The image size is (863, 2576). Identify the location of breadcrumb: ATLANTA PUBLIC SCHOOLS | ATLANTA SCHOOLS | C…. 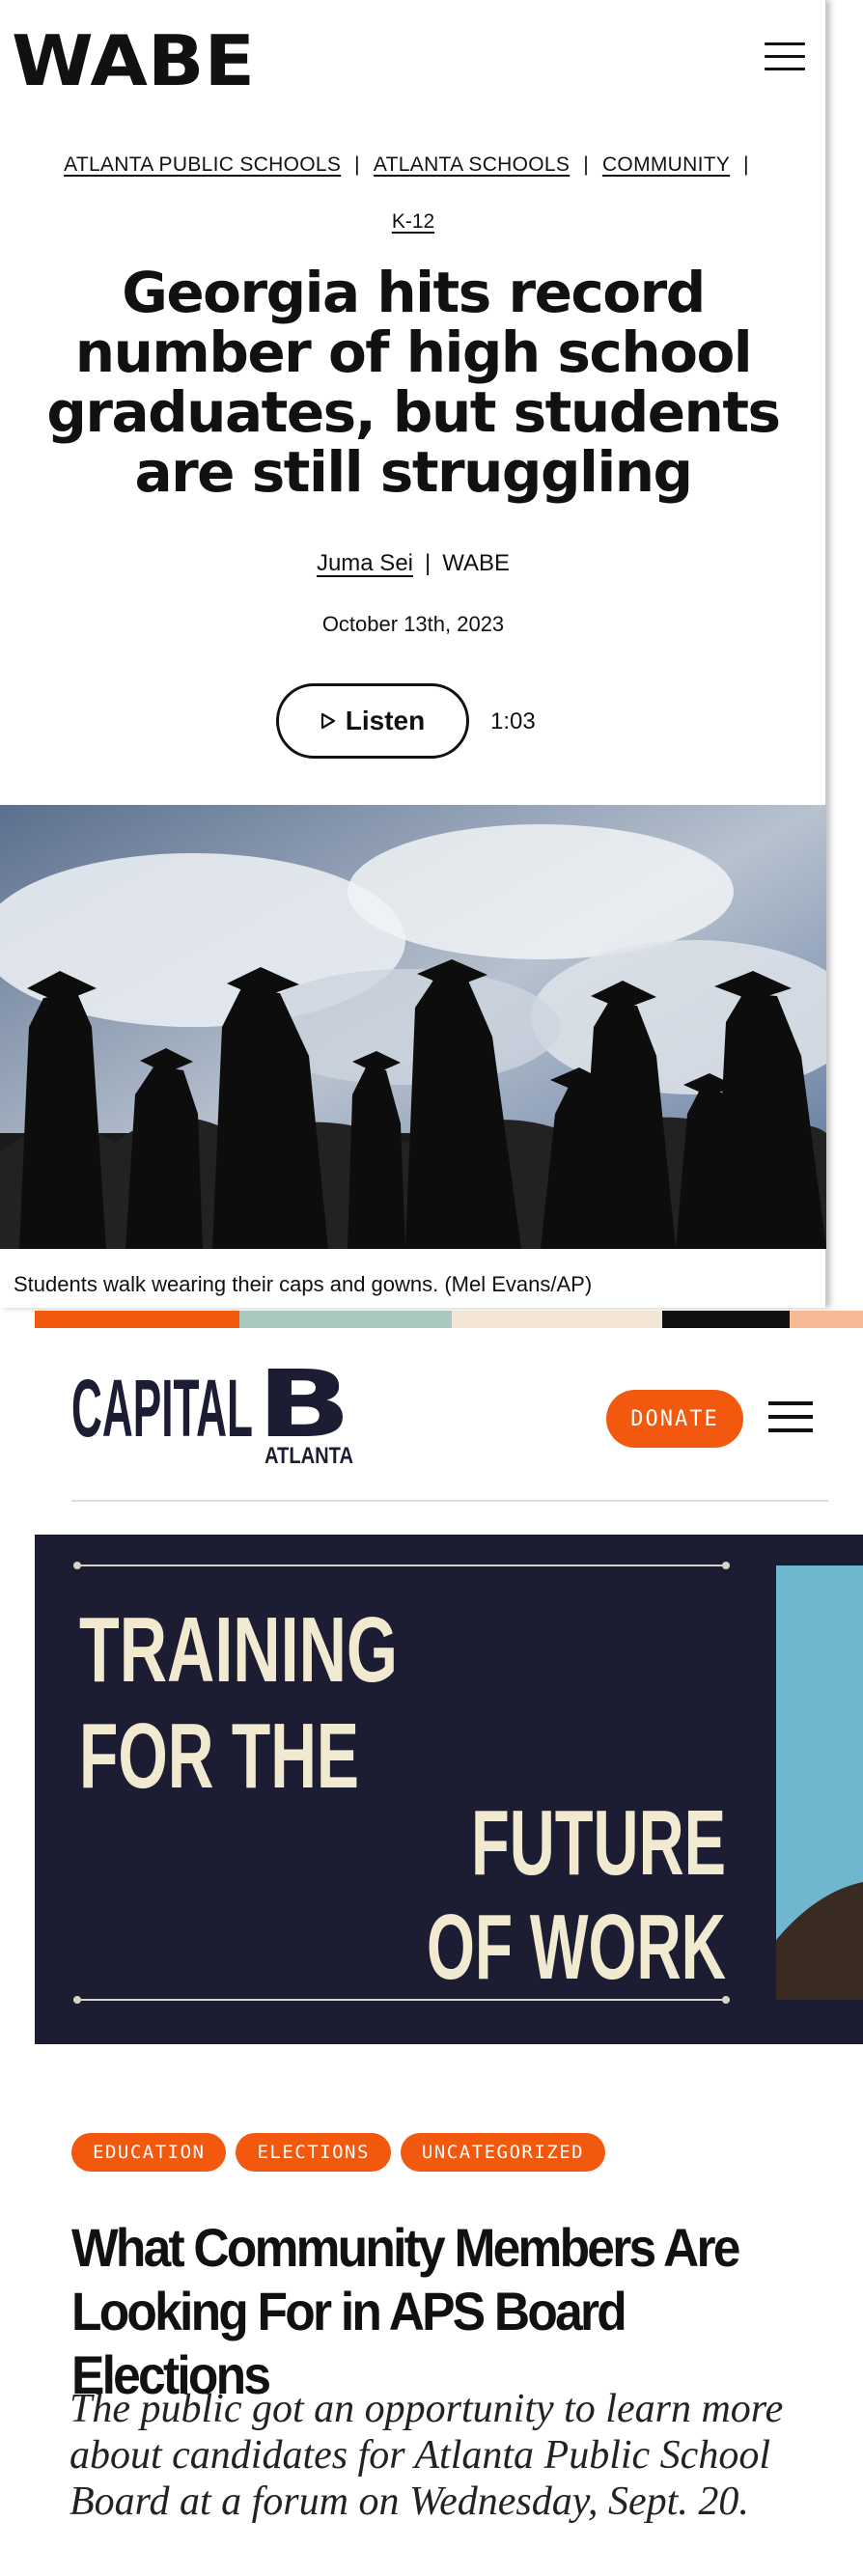
(413, 165).